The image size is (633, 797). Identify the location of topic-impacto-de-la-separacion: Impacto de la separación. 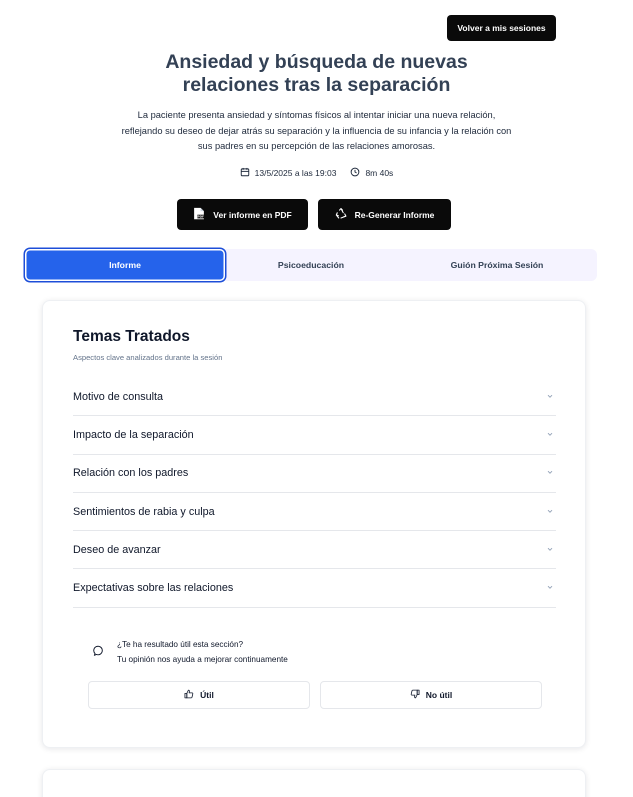
(314, 435).